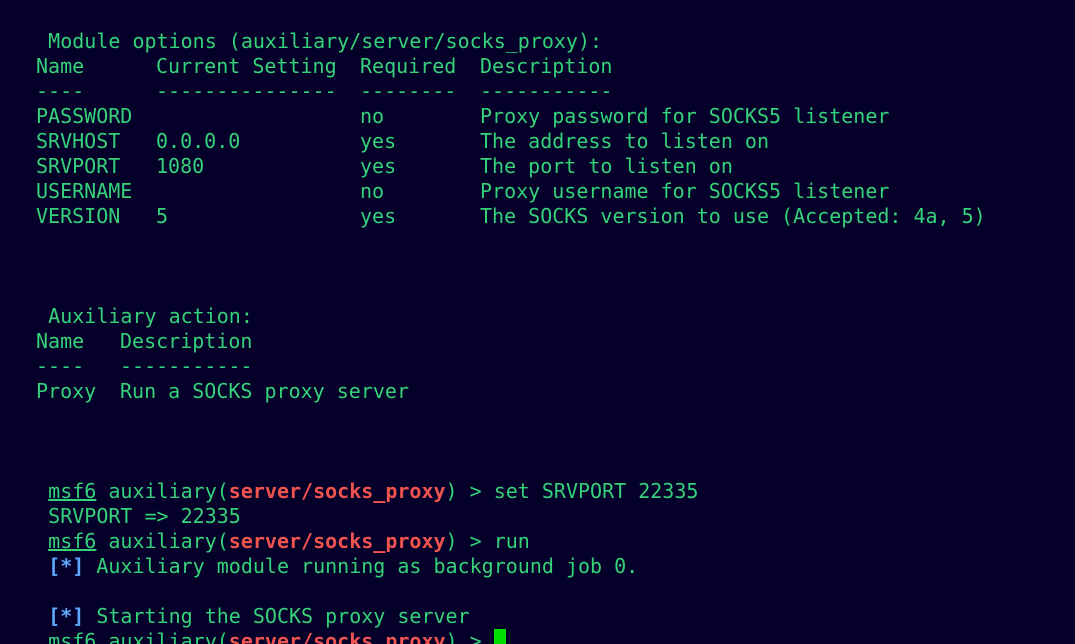  I want to click on option-name: USERNAME, so click(84, 191).